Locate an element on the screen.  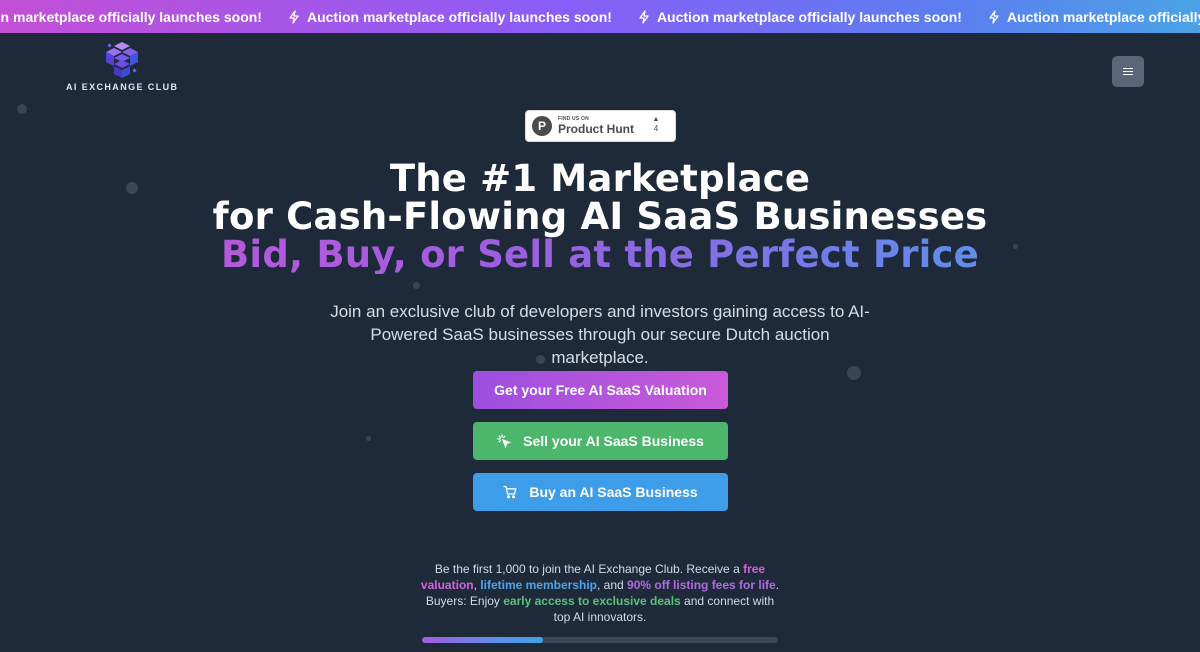
headline-line-2: for Cash-Flowing AI SaaS Businesses is located at coordinates (600, 216).